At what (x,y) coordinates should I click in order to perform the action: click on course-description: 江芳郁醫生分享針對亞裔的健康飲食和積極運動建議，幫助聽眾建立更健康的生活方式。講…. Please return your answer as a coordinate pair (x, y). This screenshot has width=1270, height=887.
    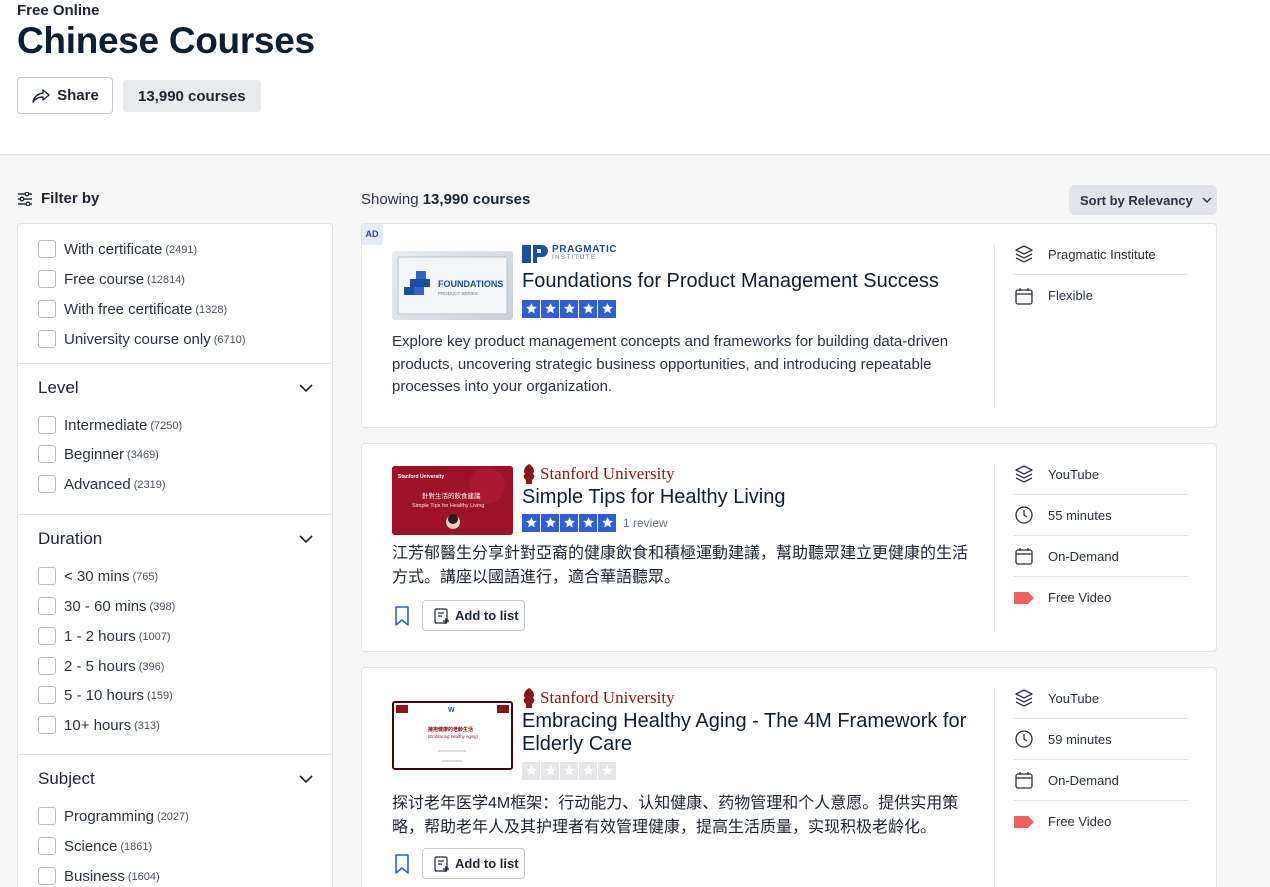
    Looking at the image, I should click on (680, 565).